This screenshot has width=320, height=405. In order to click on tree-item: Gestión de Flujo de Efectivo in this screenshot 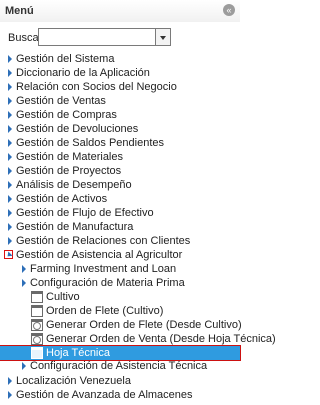, I will do `click(120, 213)`.